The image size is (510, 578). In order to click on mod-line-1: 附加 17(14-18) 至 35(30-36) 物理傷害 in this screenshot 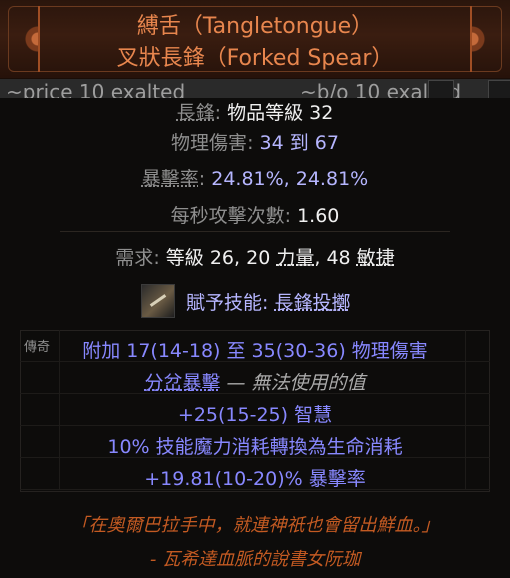, I will do `click(255, 351)`.